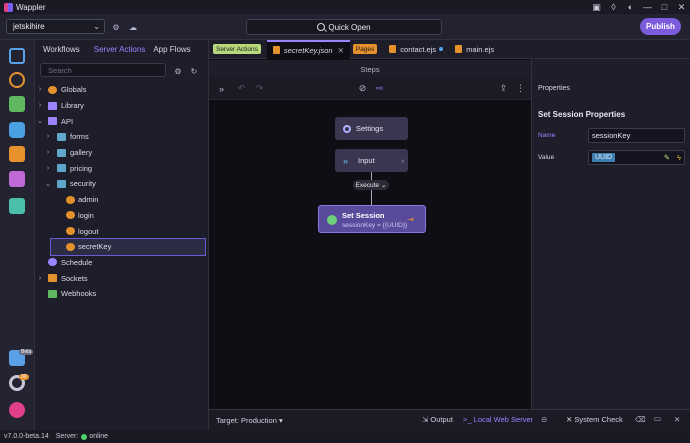 This screenshot has width=690, height=443. I want to click on step-link-icon: ⇨, so click(379, 88).